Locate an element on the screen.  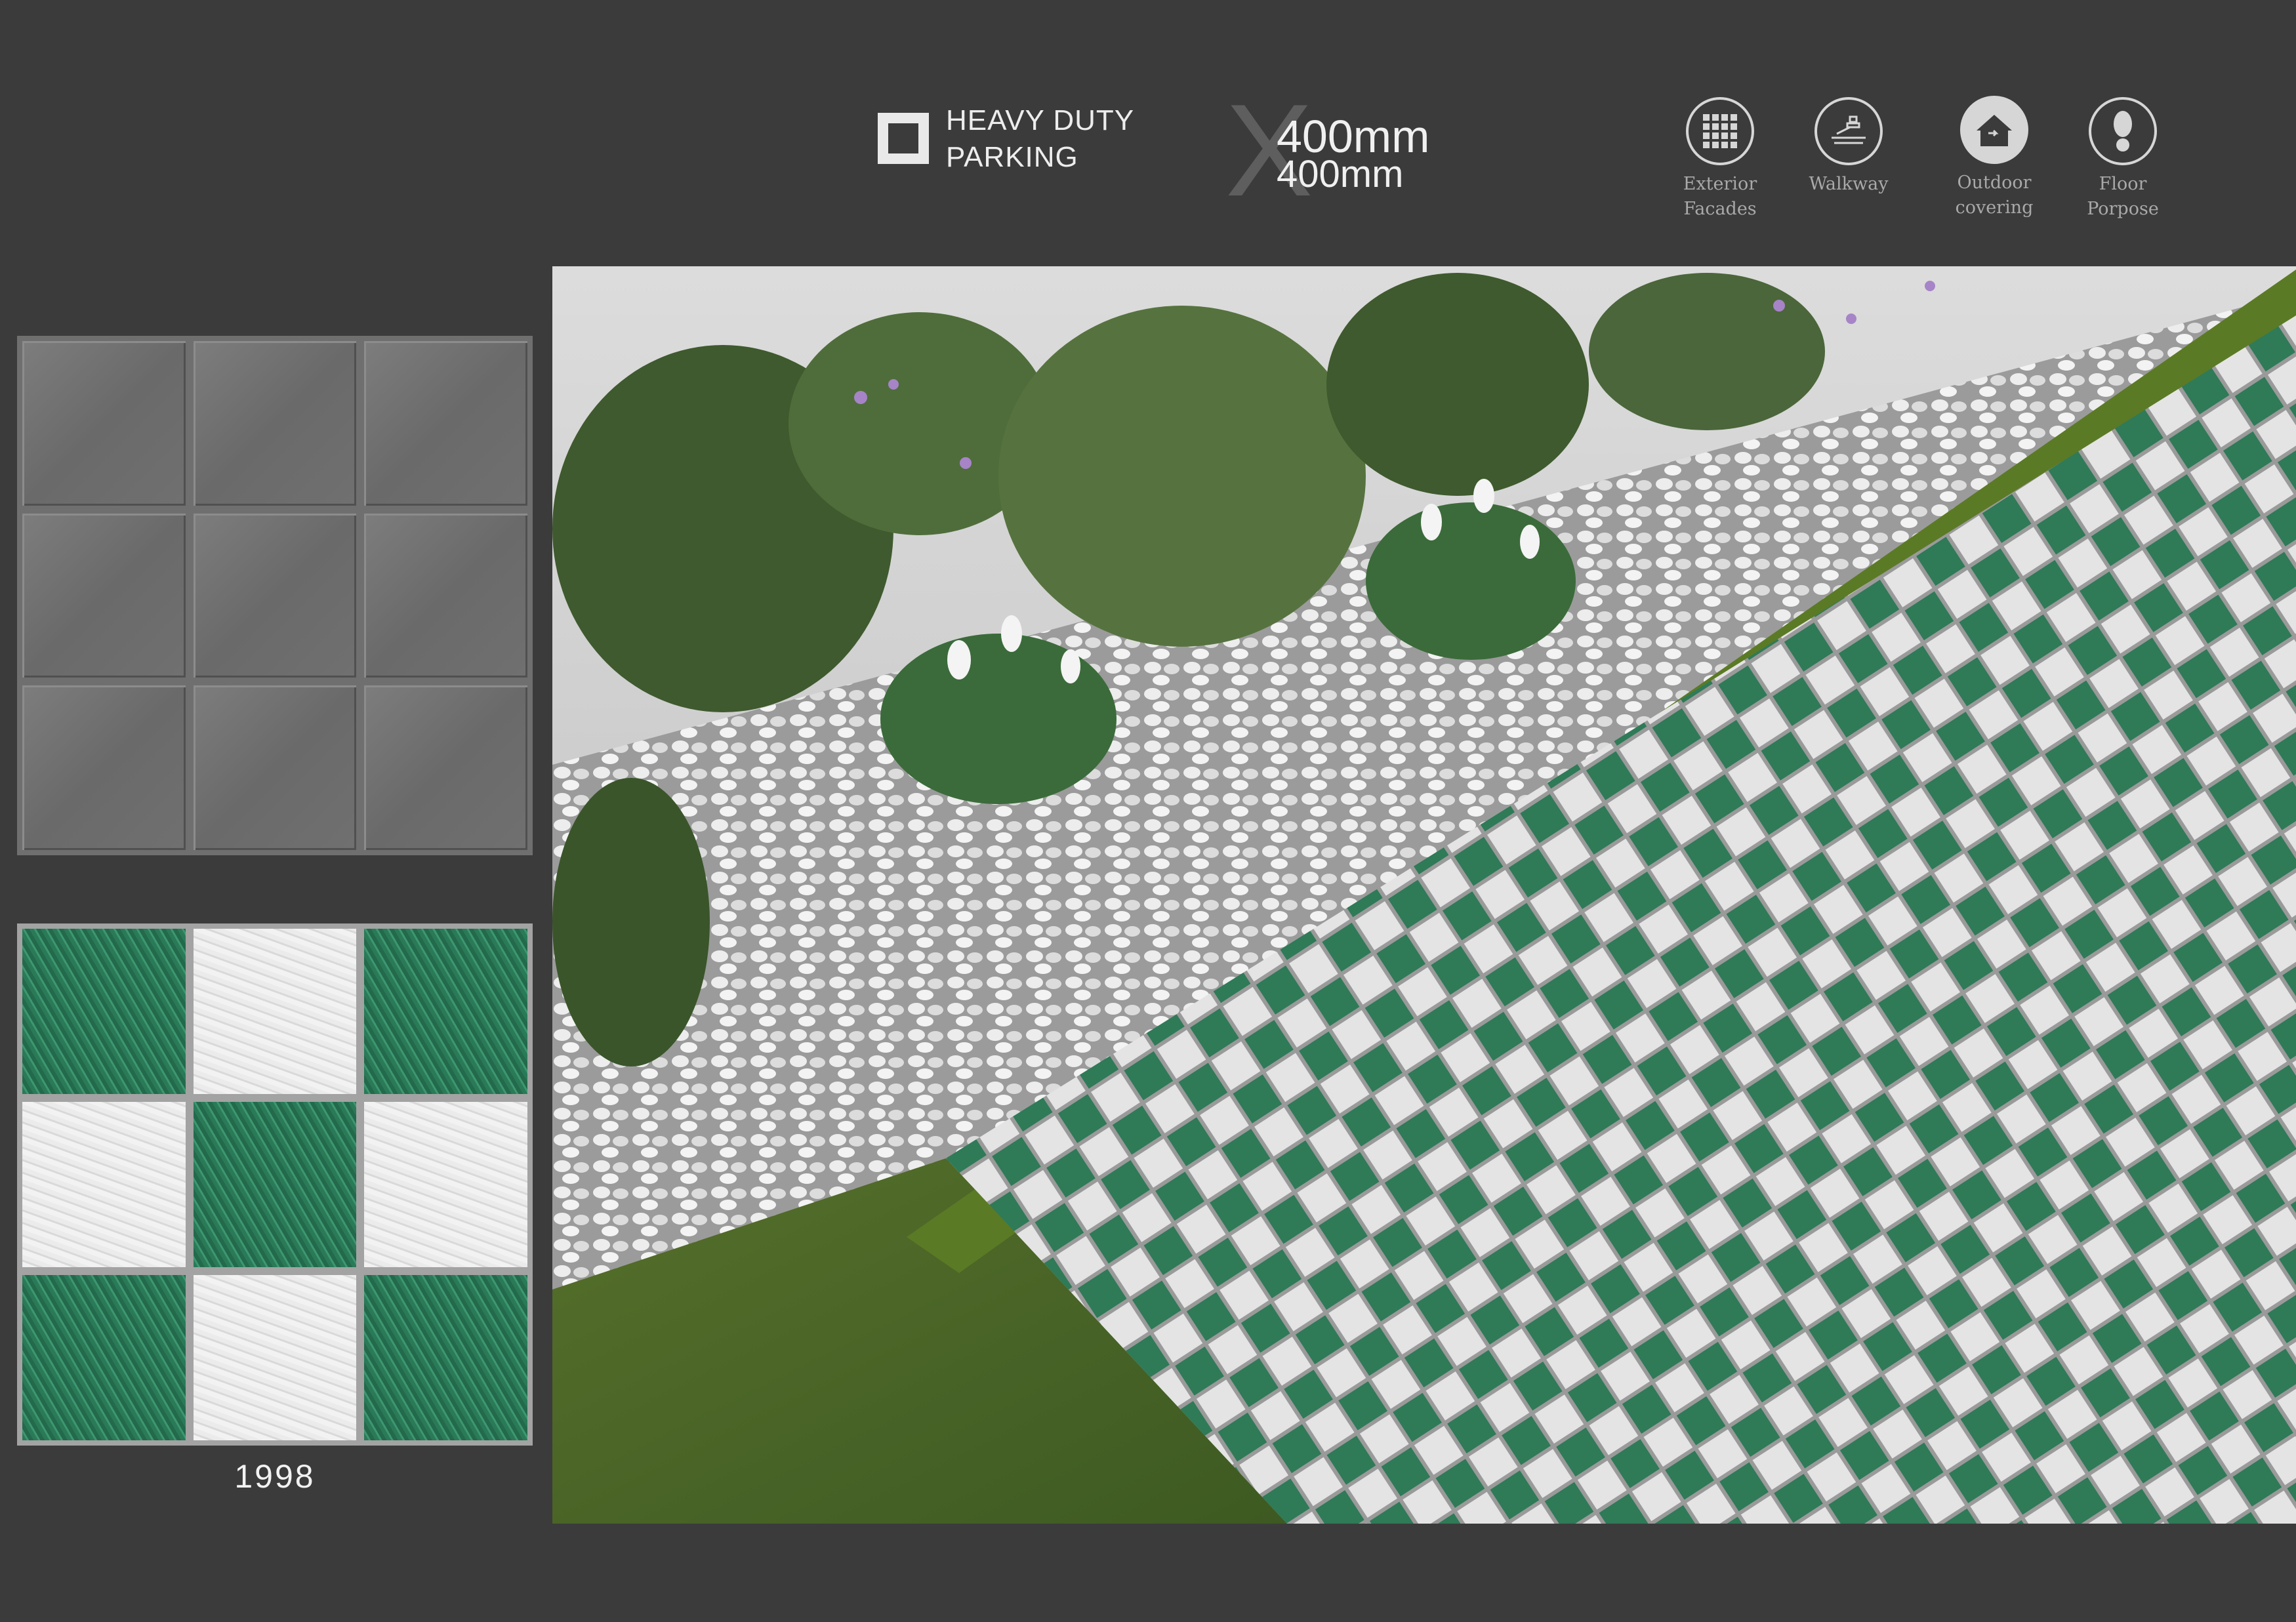
heavy-duty-parking-label: HEAVY DUTY PARKING is located at coordinates (1040, 139).